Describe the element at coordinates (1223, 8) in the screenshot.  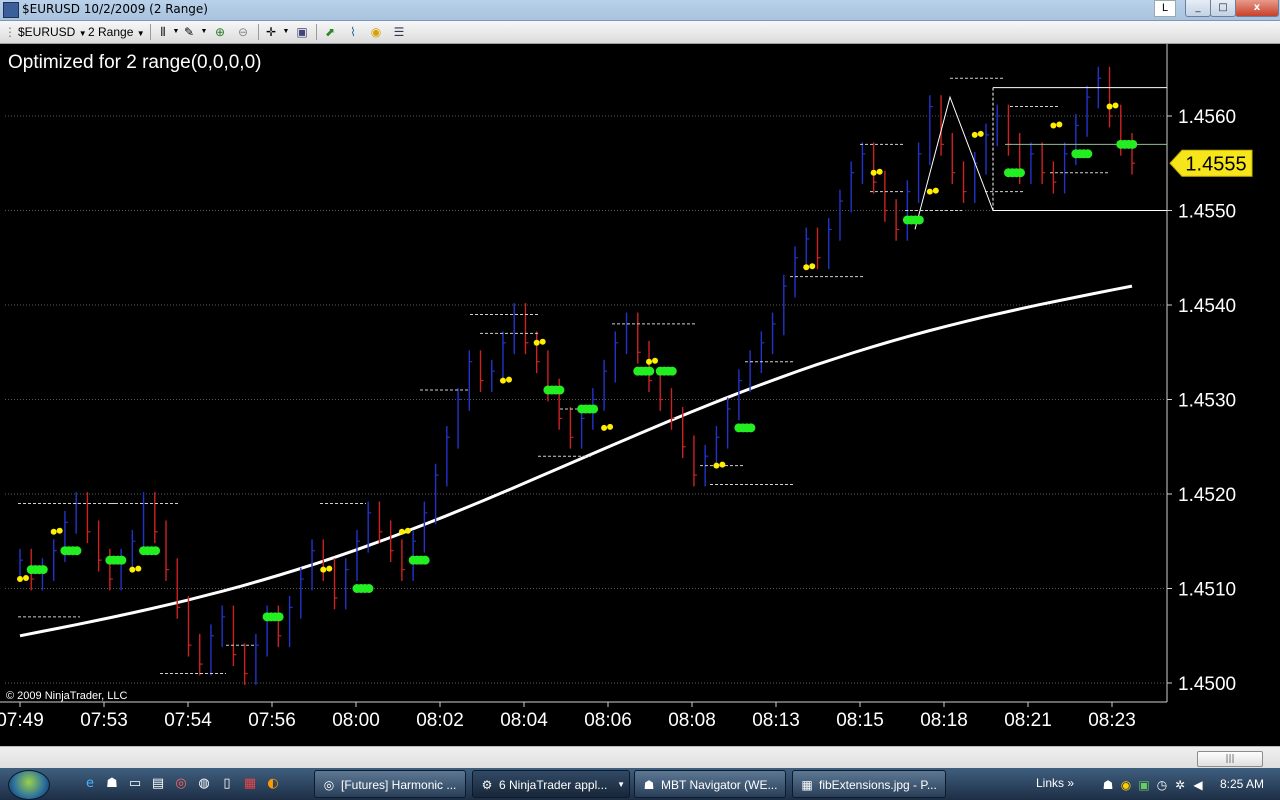
I see `maximize-button: □` at that location.